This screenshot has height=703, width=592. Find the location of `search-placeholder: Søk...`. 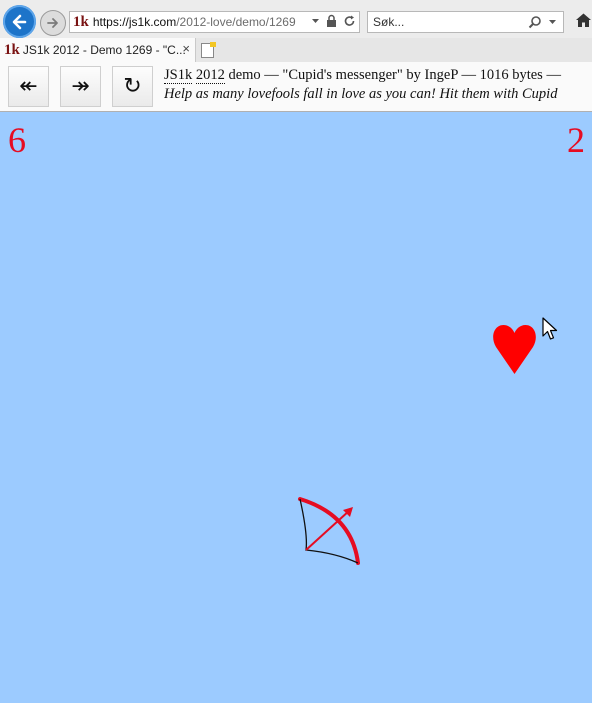

search-placeholder: Søk... is located at coordinates (389, 22).